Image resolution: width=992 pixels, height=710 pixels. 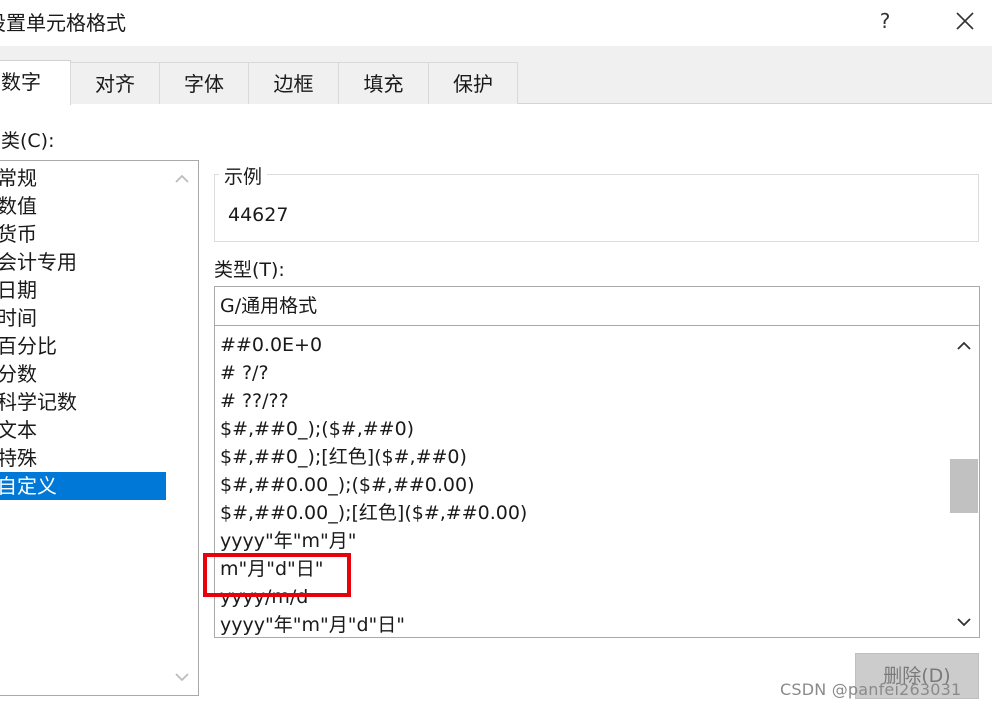 I want to click on category-scroll-down-button, so click(x=182, y=677).